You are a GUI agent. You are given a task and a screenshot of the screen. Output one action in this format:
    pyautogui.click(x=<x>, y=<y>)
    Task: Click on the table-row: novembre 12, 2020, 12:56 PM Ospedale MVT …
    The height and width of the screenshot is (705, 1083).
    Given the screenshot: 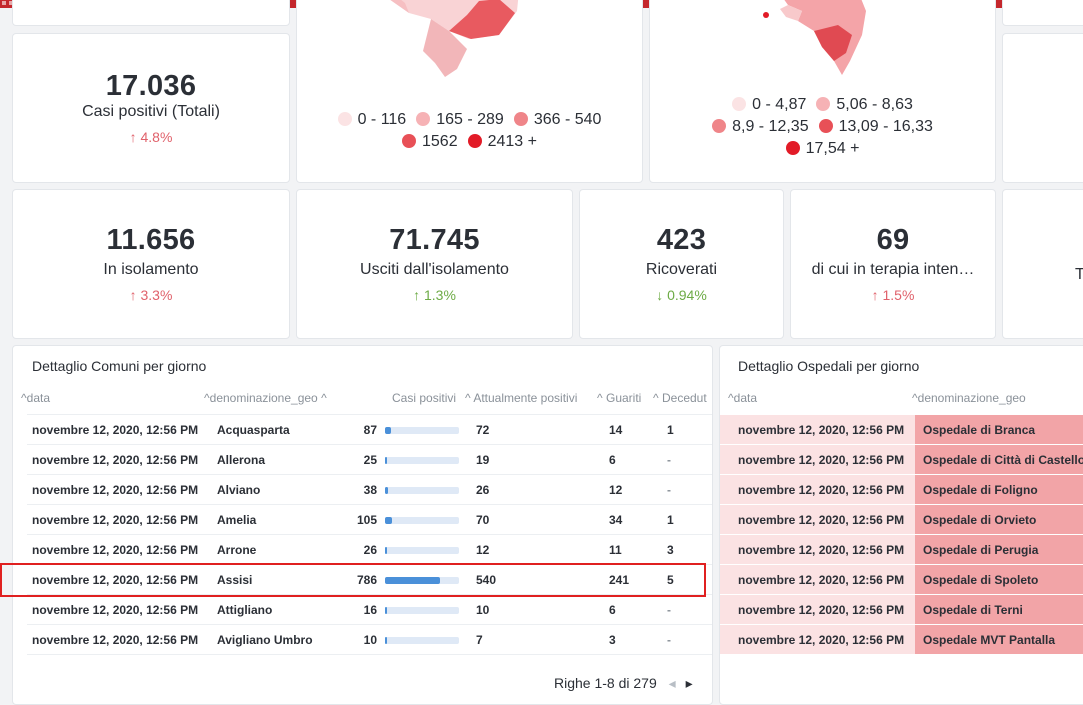 What is the action you would take?
    pyautogui.click(x=901, y=640)
    